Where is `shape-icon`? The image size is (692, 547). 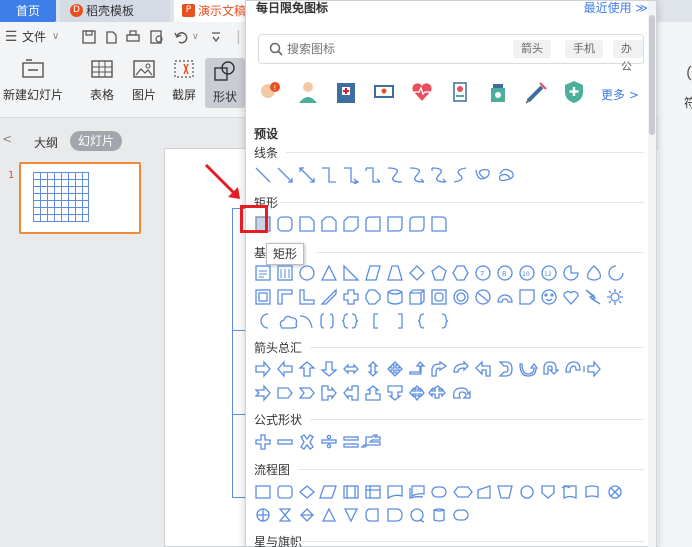 shape-icon is located at coordinates (224, 71).